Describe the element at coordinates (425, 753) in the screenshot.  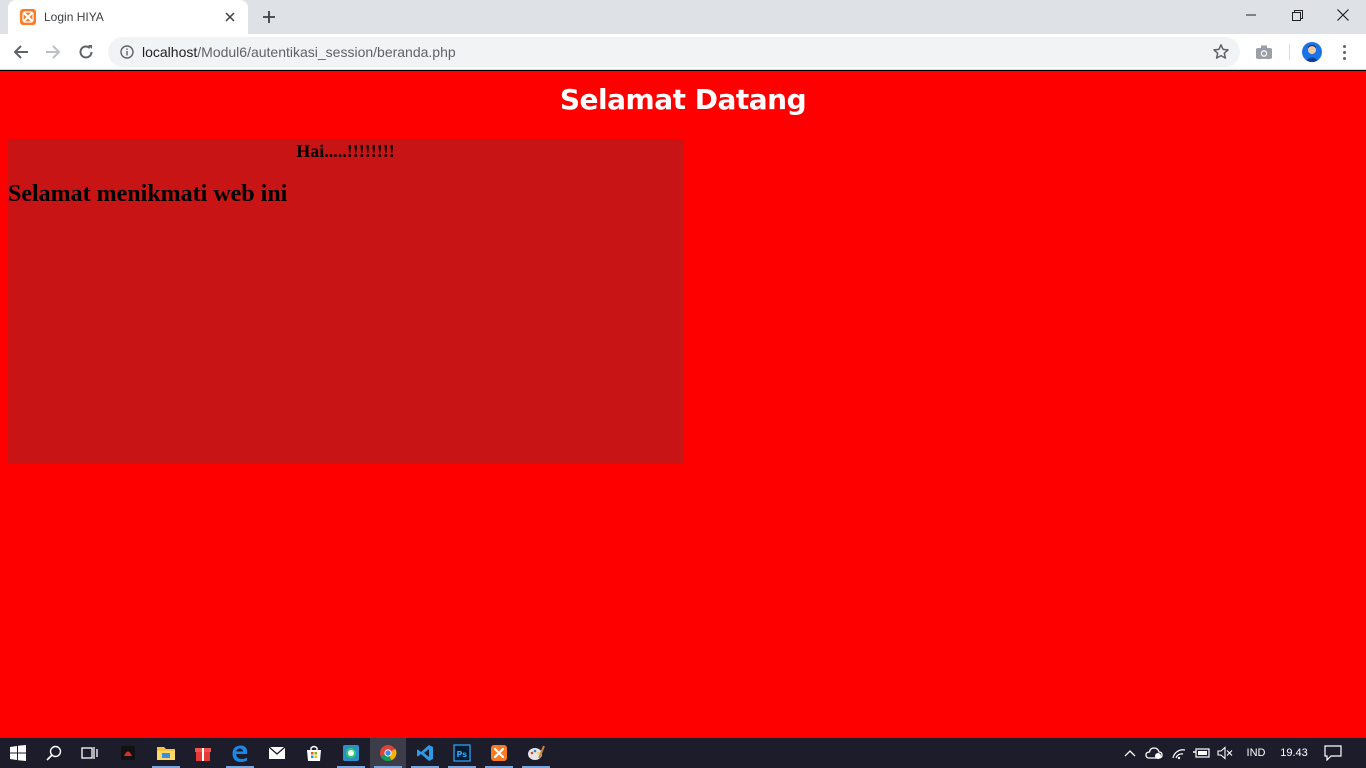
I see `vscode-icon` at that location.